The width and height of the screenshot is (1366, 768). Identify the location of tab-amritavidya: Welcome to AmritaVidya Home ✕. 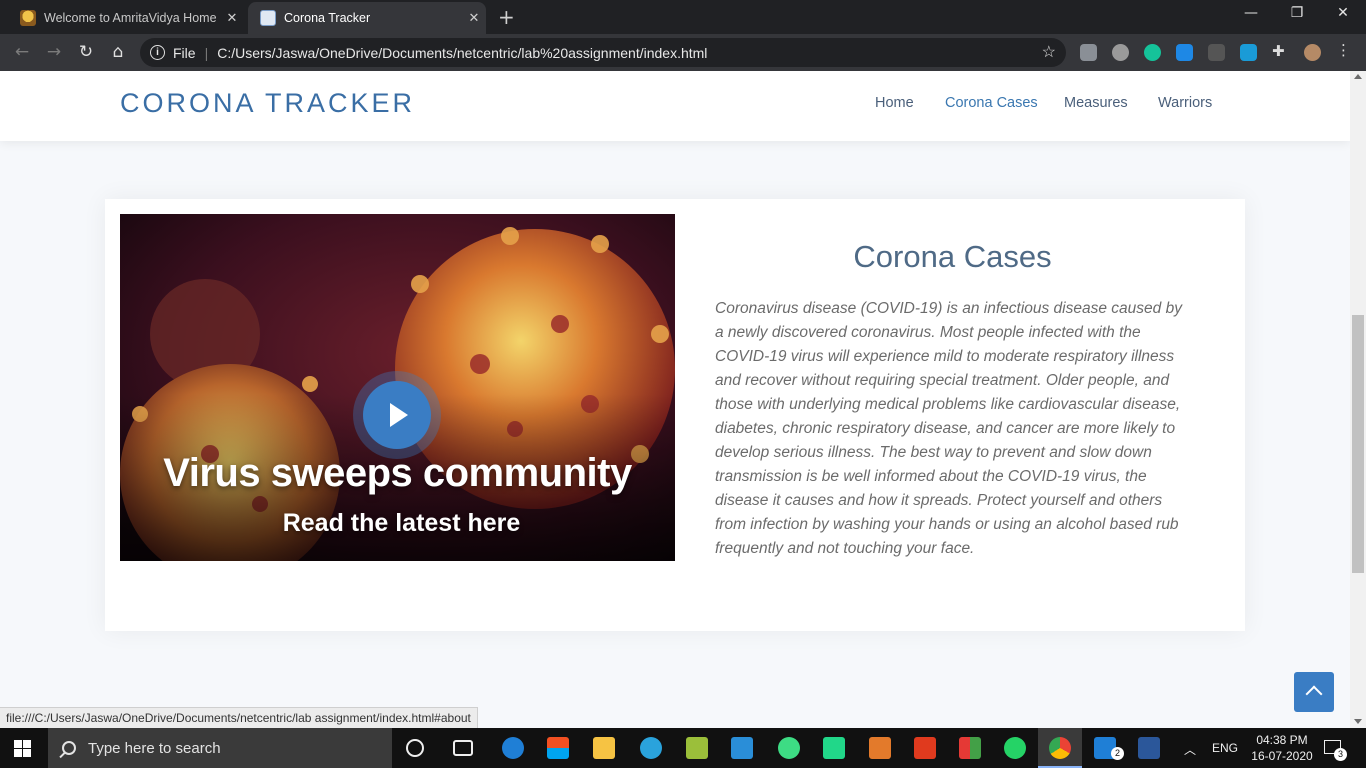
(126, 18).